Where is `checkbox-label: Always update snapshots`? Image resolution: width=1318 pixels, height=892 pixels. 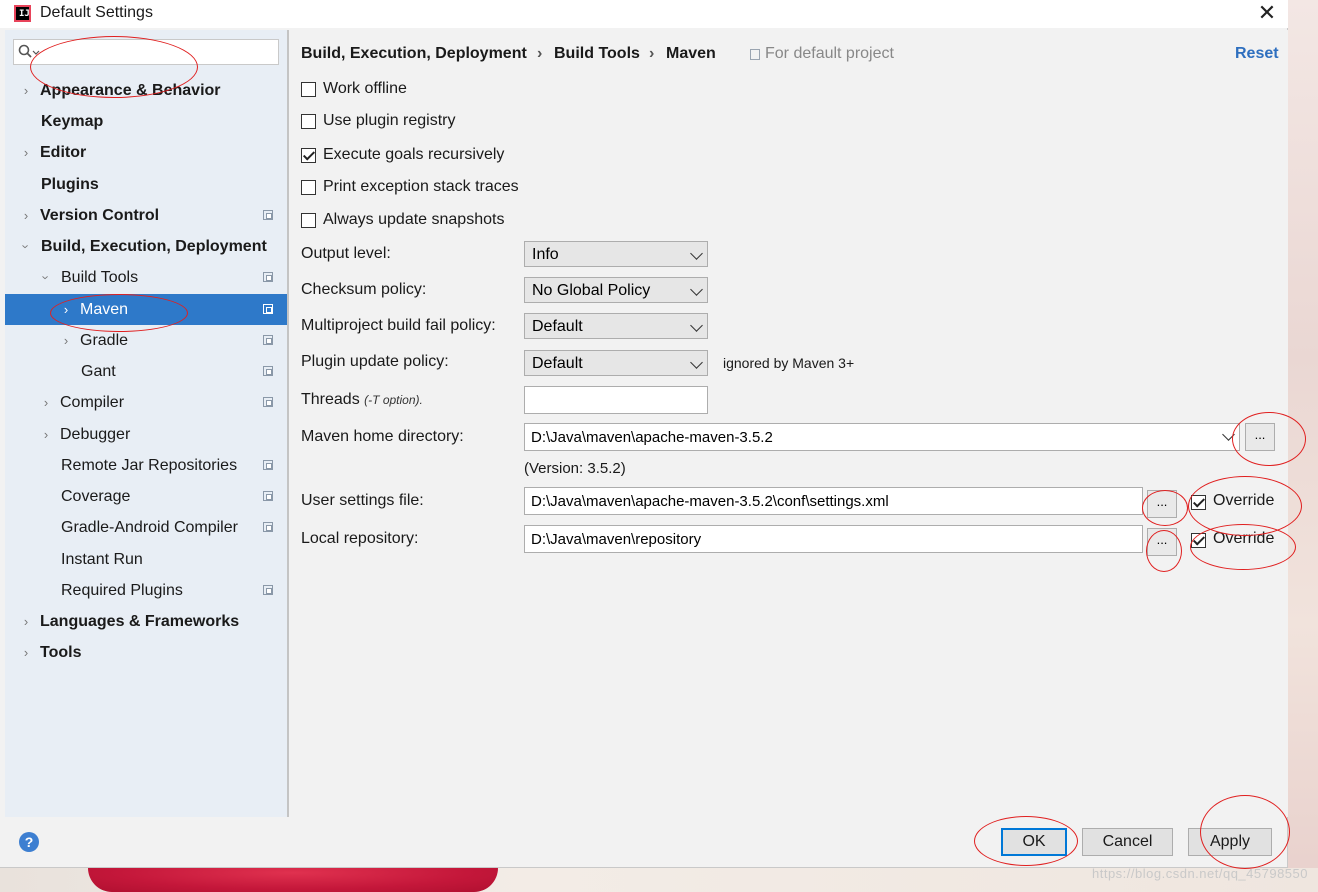 checkbox-label: Always update snapshots is located at coordinates (414, 219).